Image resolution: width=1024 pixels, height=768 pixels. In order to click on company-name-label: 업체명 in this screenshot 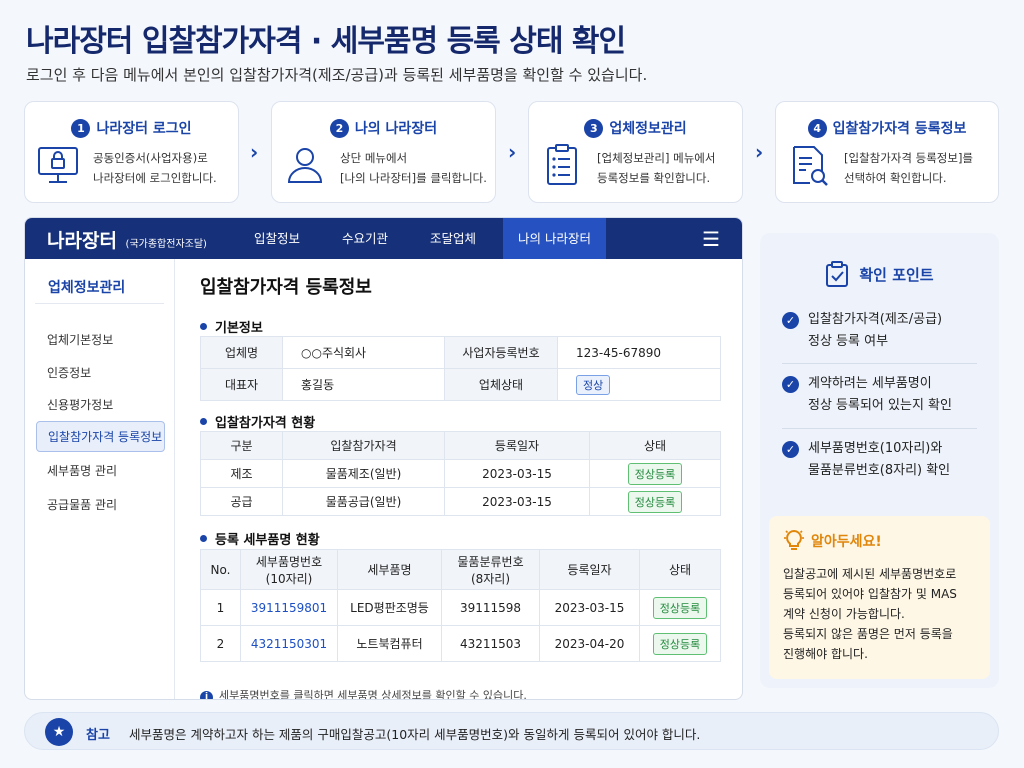, I will do `click(241, 352)`.